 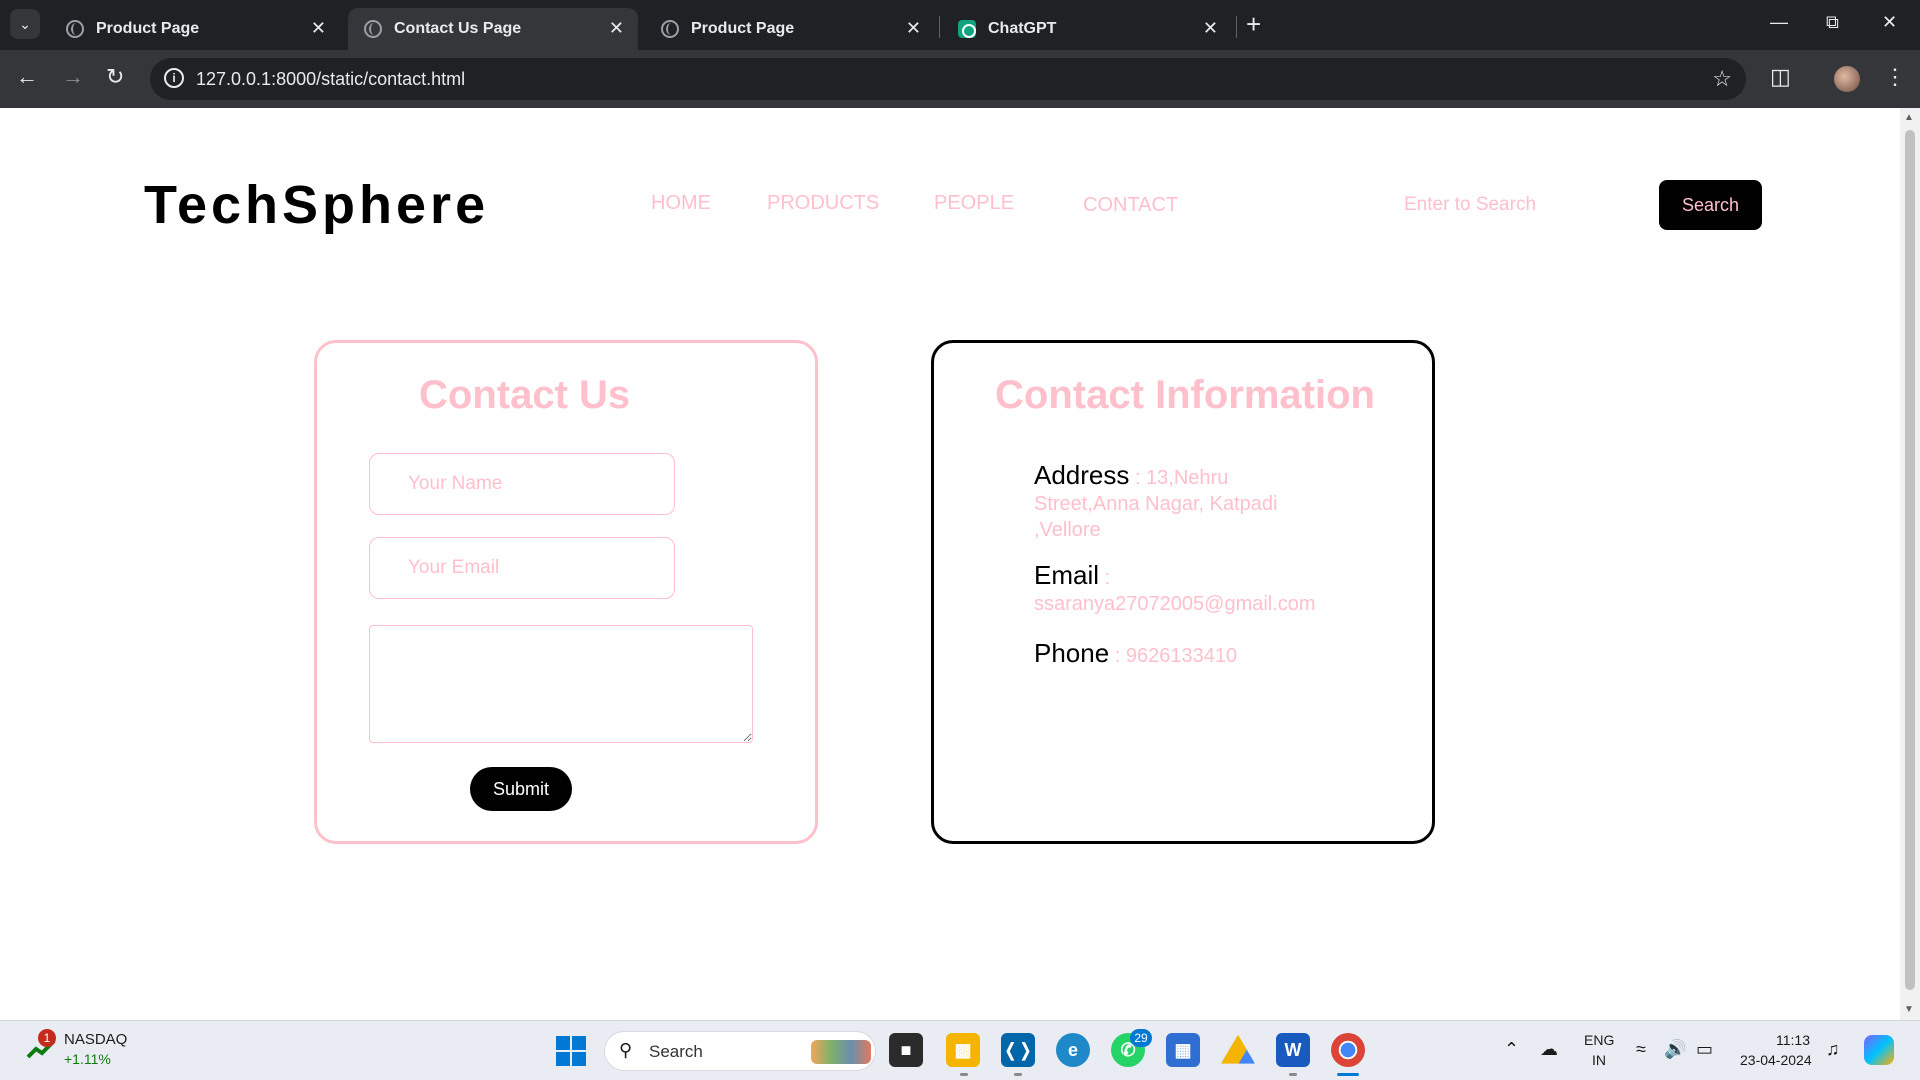 What do you see at coordinates (1238, 1049) in the screenshot?
I see `google-drive-icon` at bounding box center [1238, 1049].